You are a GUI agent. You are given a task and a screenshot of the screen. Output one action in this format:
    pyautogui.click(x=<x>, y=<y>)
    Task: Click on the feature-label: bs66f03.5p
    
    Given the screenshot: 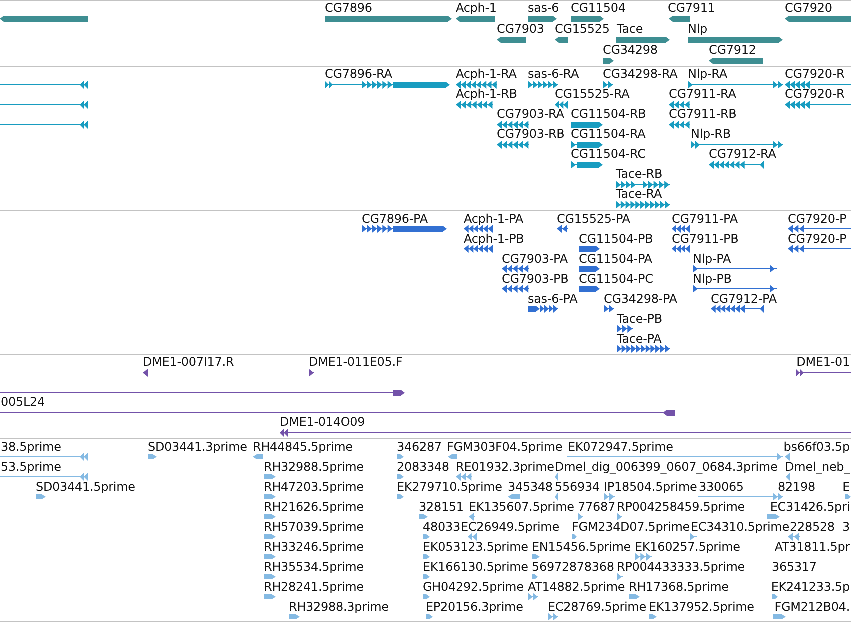 What is the action you would take?
    pyautogui.click(x=817, y=447)
    